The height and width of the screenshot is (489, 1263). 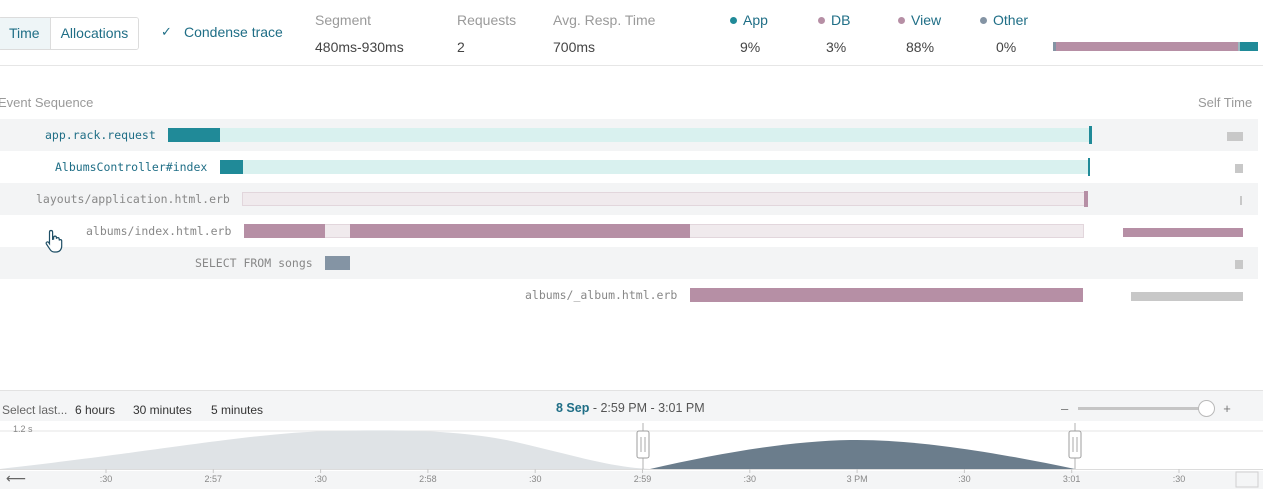 What do you see at coordinates (486, 33) in the screenshot?
I see `requests-stat: Requests 2` at bounding box center [486, 33].